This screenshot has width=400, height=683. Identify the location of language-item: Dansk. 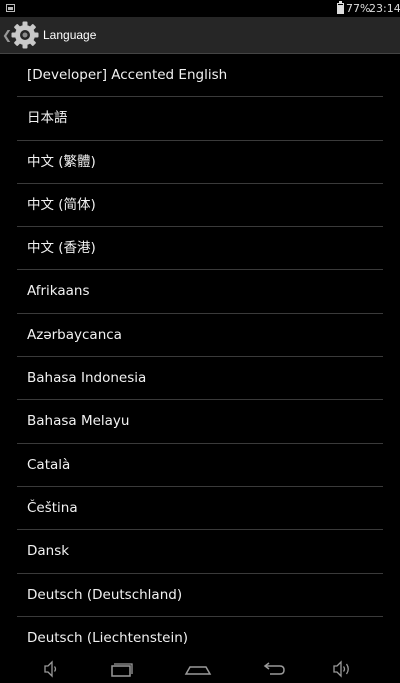
(200, 552).